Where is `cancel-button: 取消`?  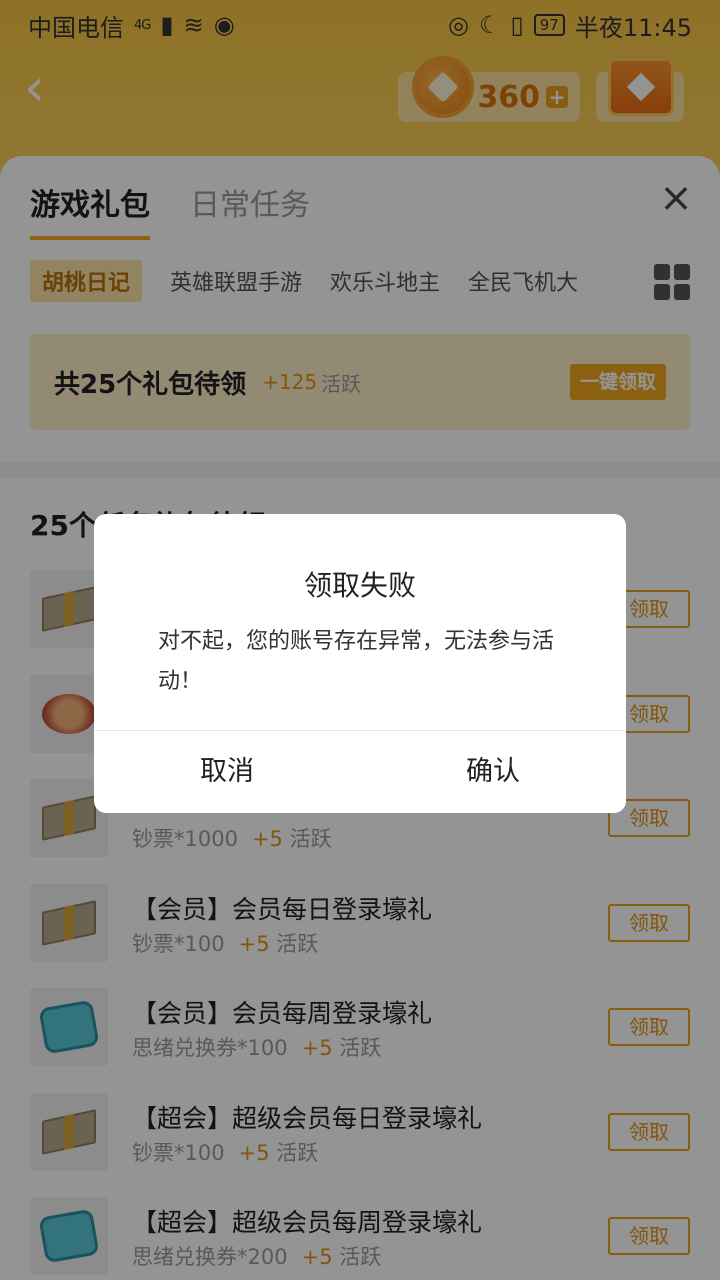
cancel-button: 取消 is located at coordinates (227, 771).